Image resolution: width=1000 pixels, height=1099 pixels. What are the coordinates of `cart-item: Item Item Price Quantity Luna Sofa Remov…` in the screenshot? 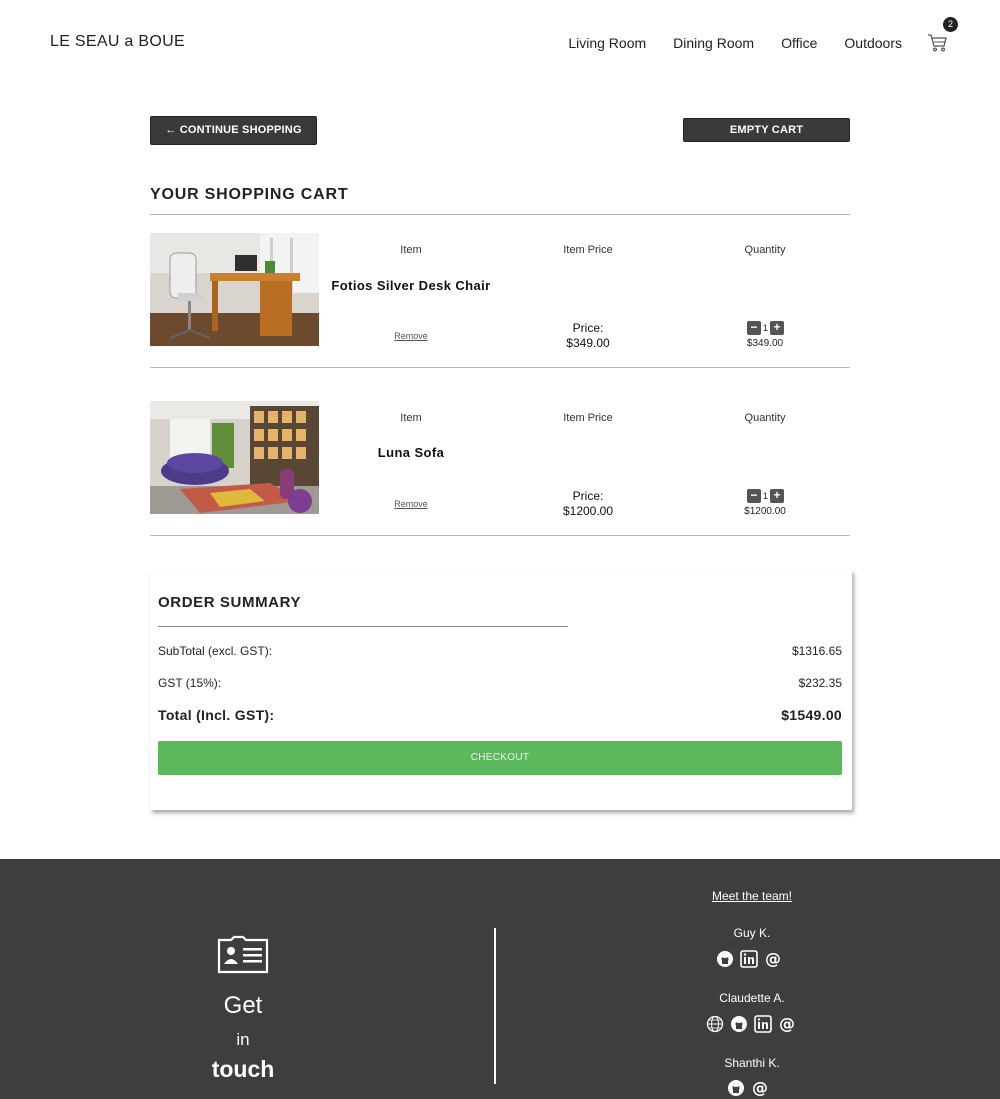 It's located at (500, 459).